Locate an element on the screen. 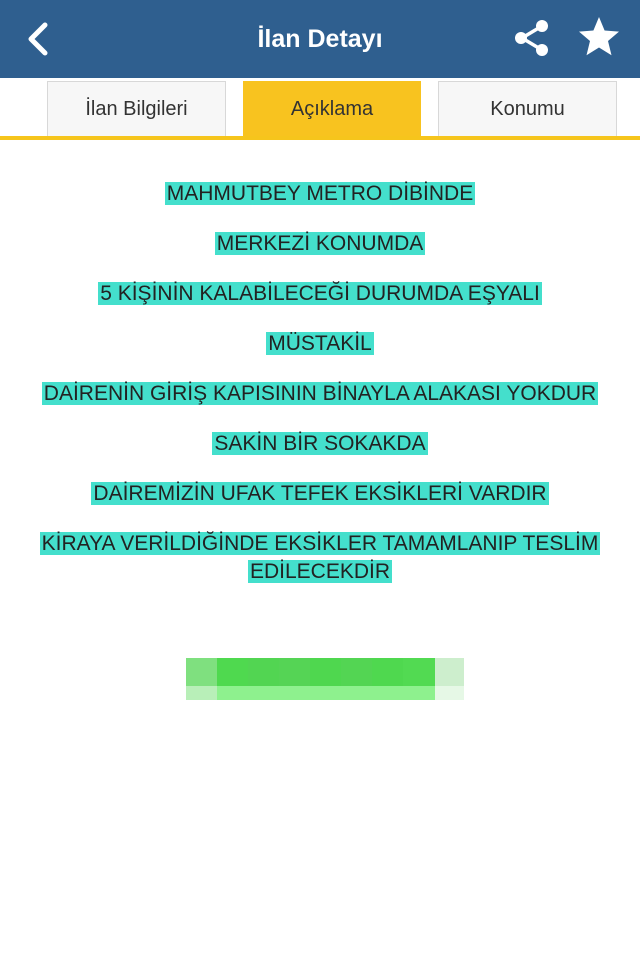 This screenshot has width=640, height=978. share-button is located at coordinates (532, 38).